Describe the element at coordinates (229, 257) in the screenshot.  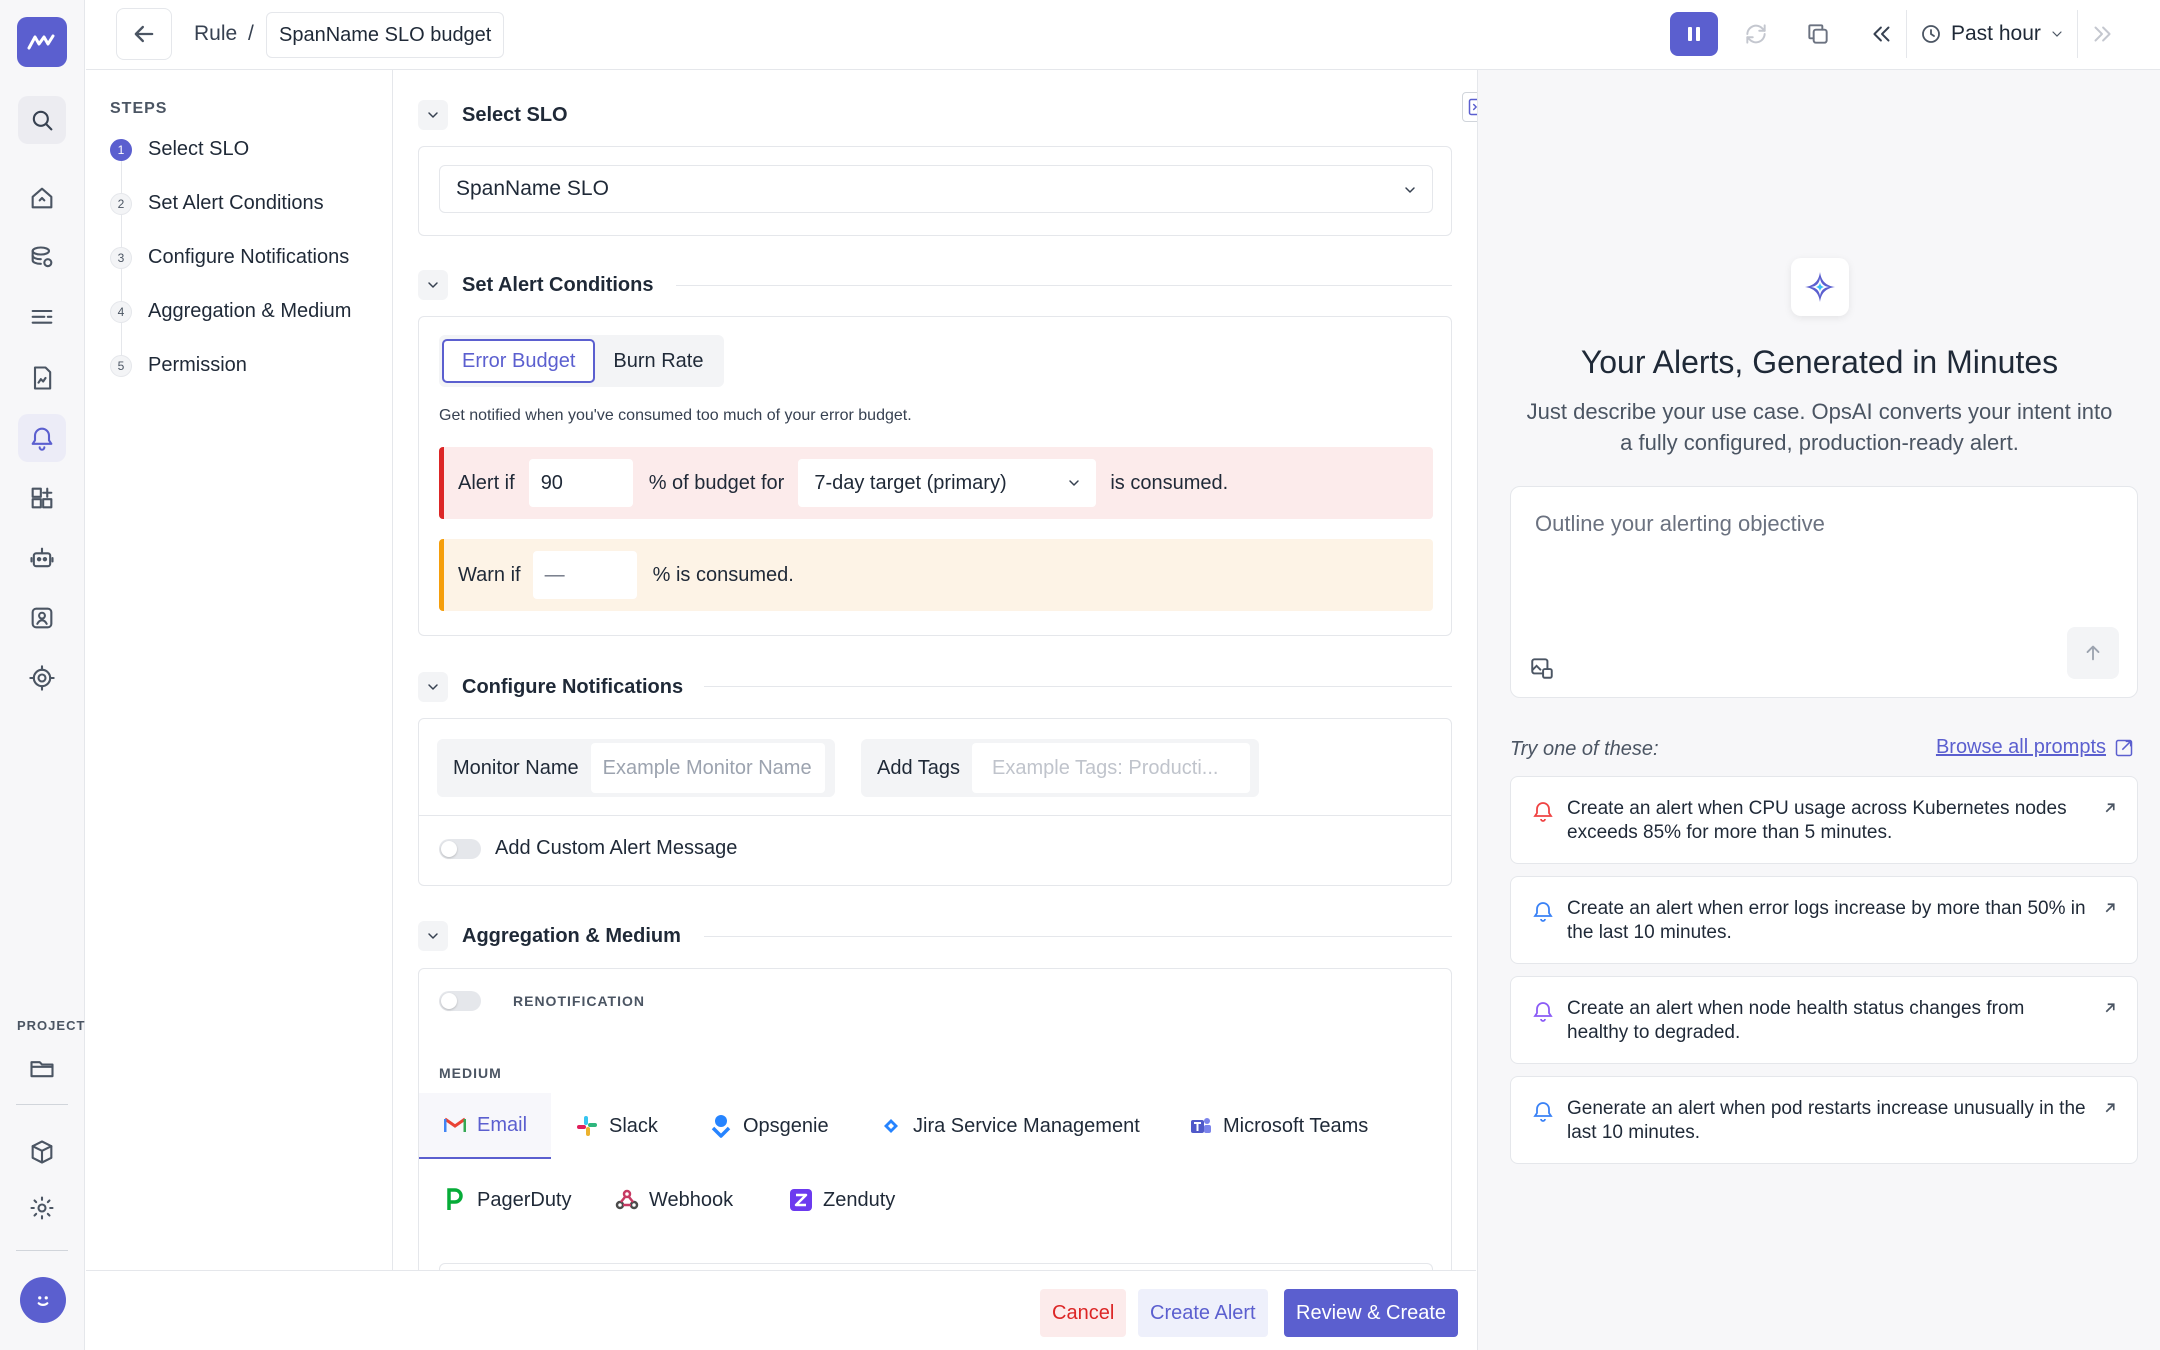
I see `step-configure-notifications: 3 Configure Notifications` at that location.